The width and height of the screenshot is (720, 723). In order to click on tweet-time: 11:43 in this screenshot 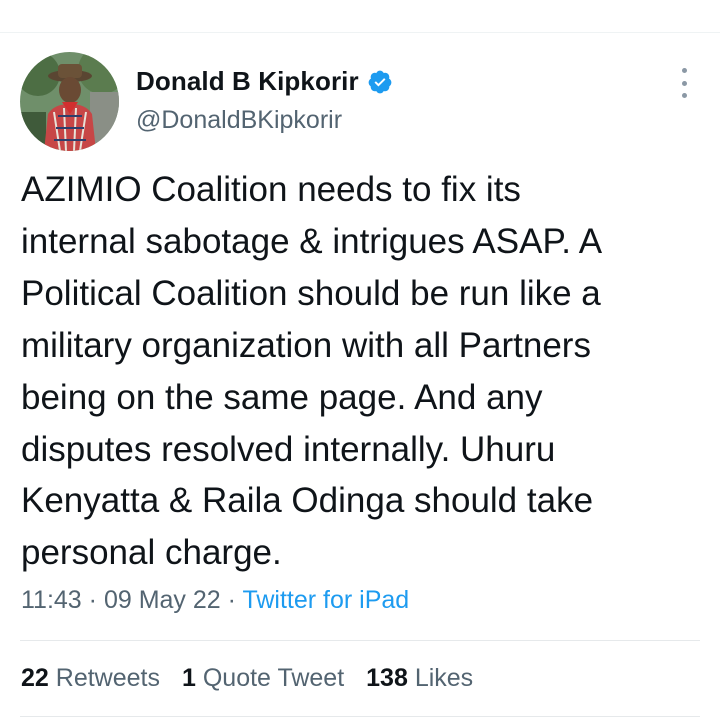, I will do `click(51, 600)`.